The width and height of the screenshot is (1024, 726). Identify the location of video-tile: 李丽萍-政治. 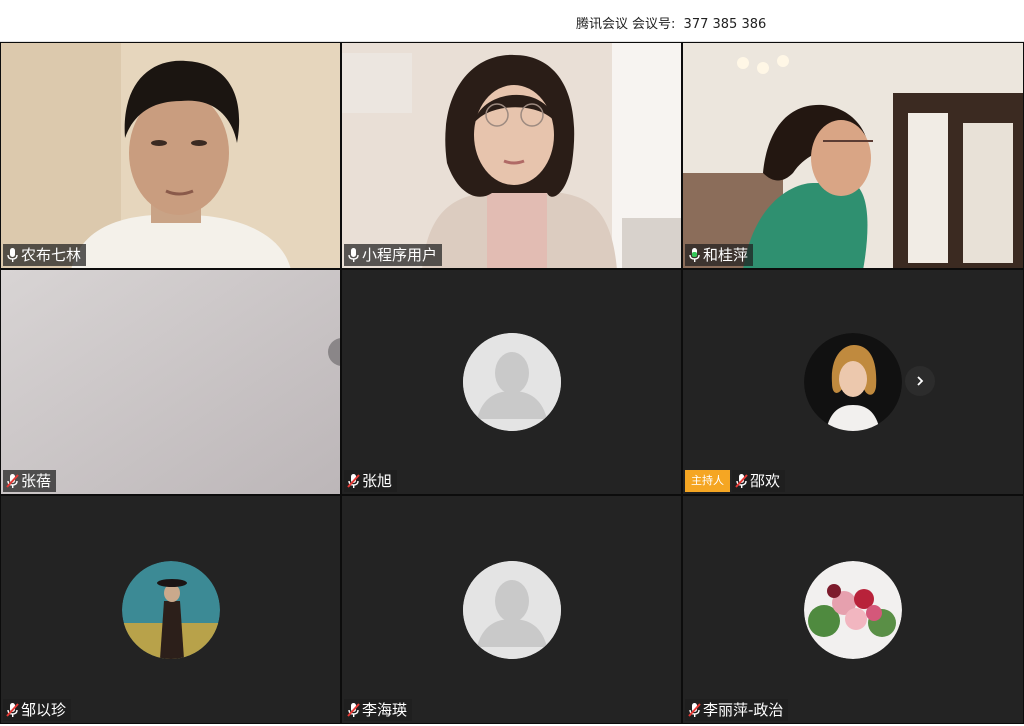
(853, 609).